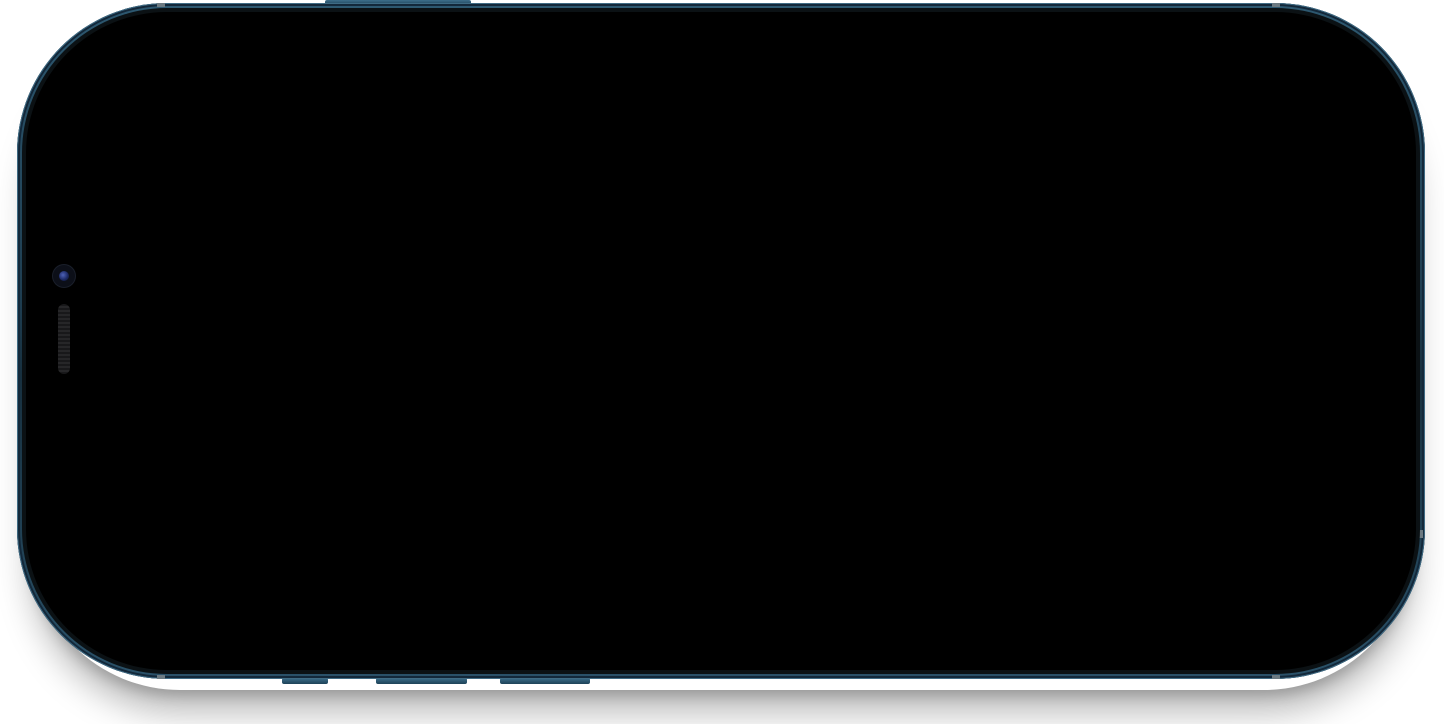 The height and width of the screenshot is (724, 1444). What do you see at coordinates (161, 677) in the screenshot?
I see `antenna-band-bottom-left` at bounding box center [161, 677].